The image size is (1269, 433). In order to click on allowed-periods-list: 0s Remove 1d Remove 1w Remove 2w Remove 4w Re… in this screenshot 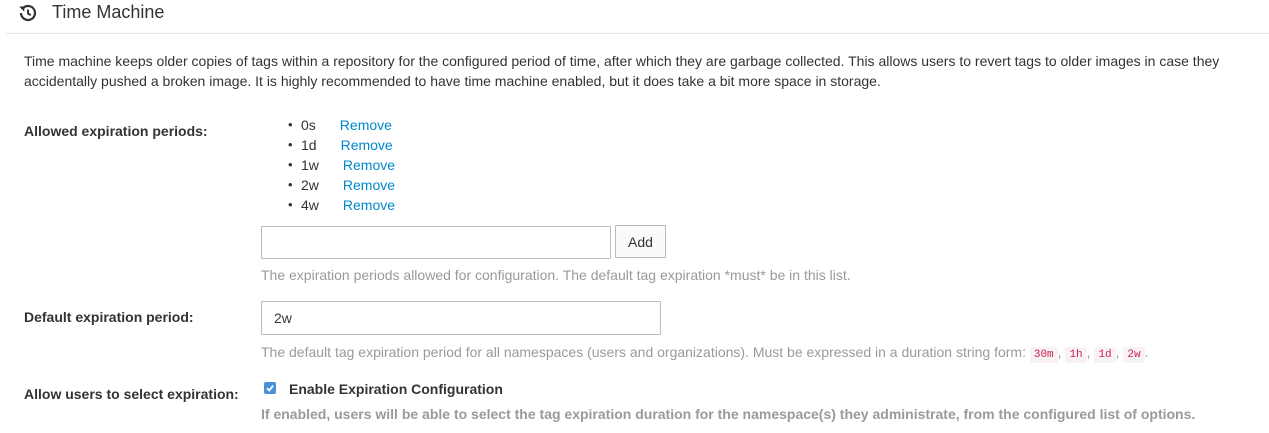, I will do `click(341, 165)`.